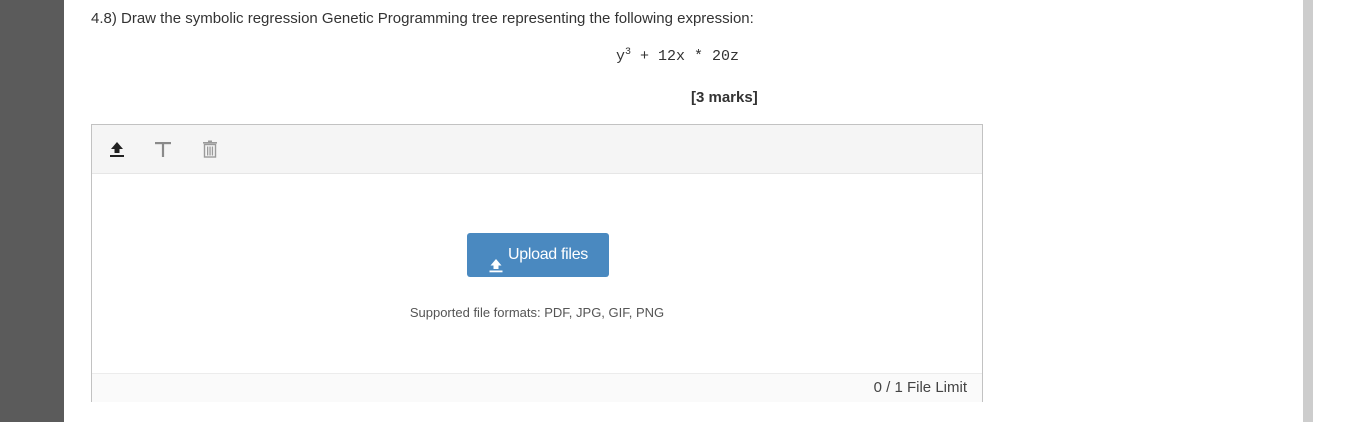 The width and height of the screenshot is (1354, 422). I want to click on trash-icon, so click(210, 149).